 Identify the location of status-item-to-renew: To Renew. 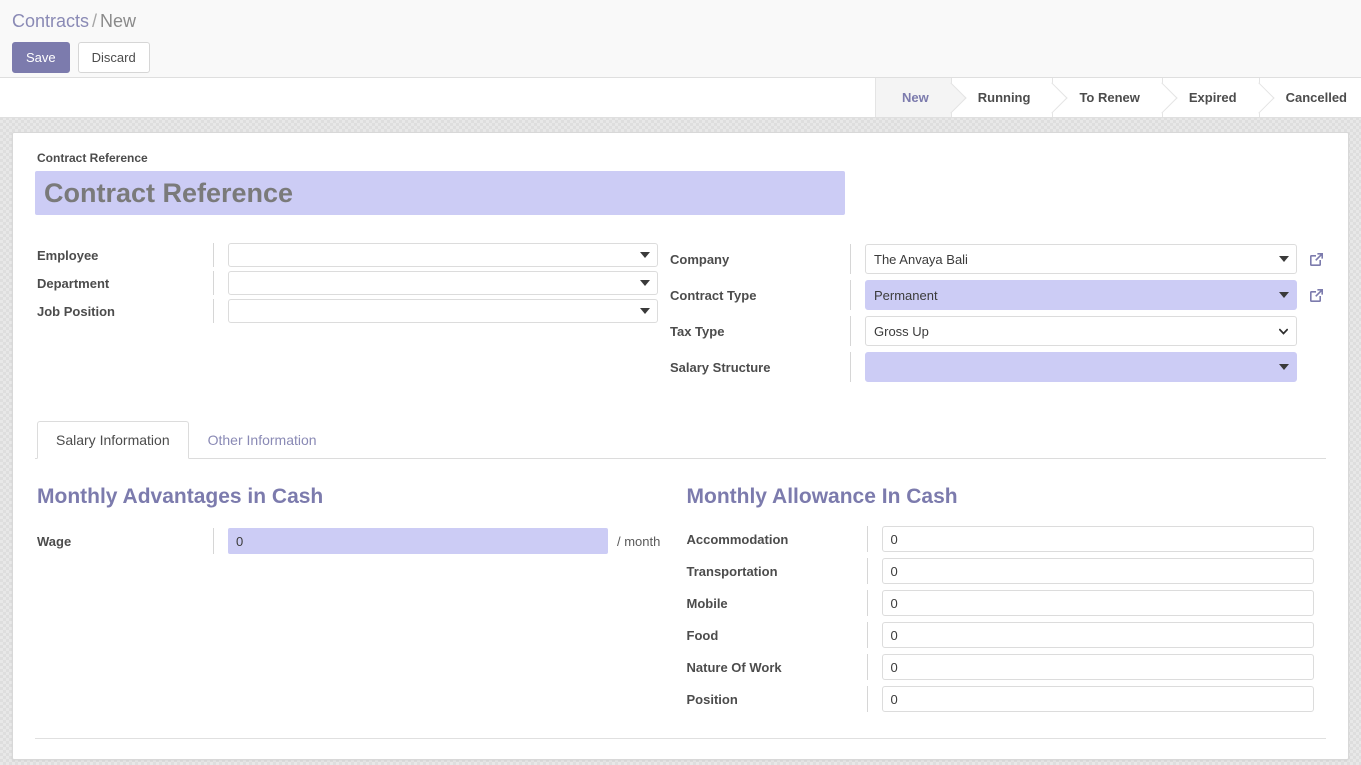
(1107, 97).